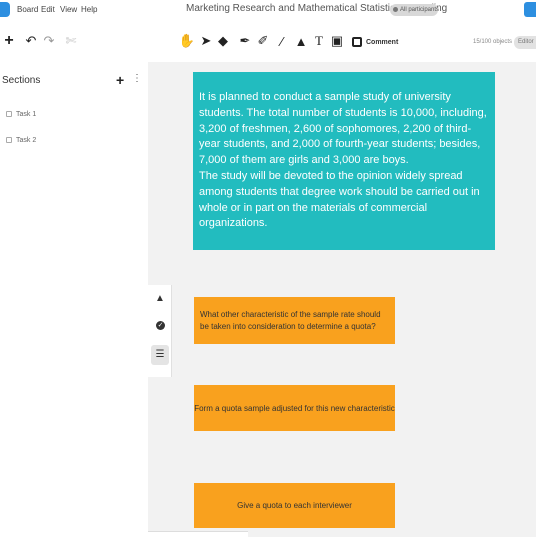  Describe the element at coordinates (420, 10) in the screenshot. I see `participants-label: All participants` at that location.